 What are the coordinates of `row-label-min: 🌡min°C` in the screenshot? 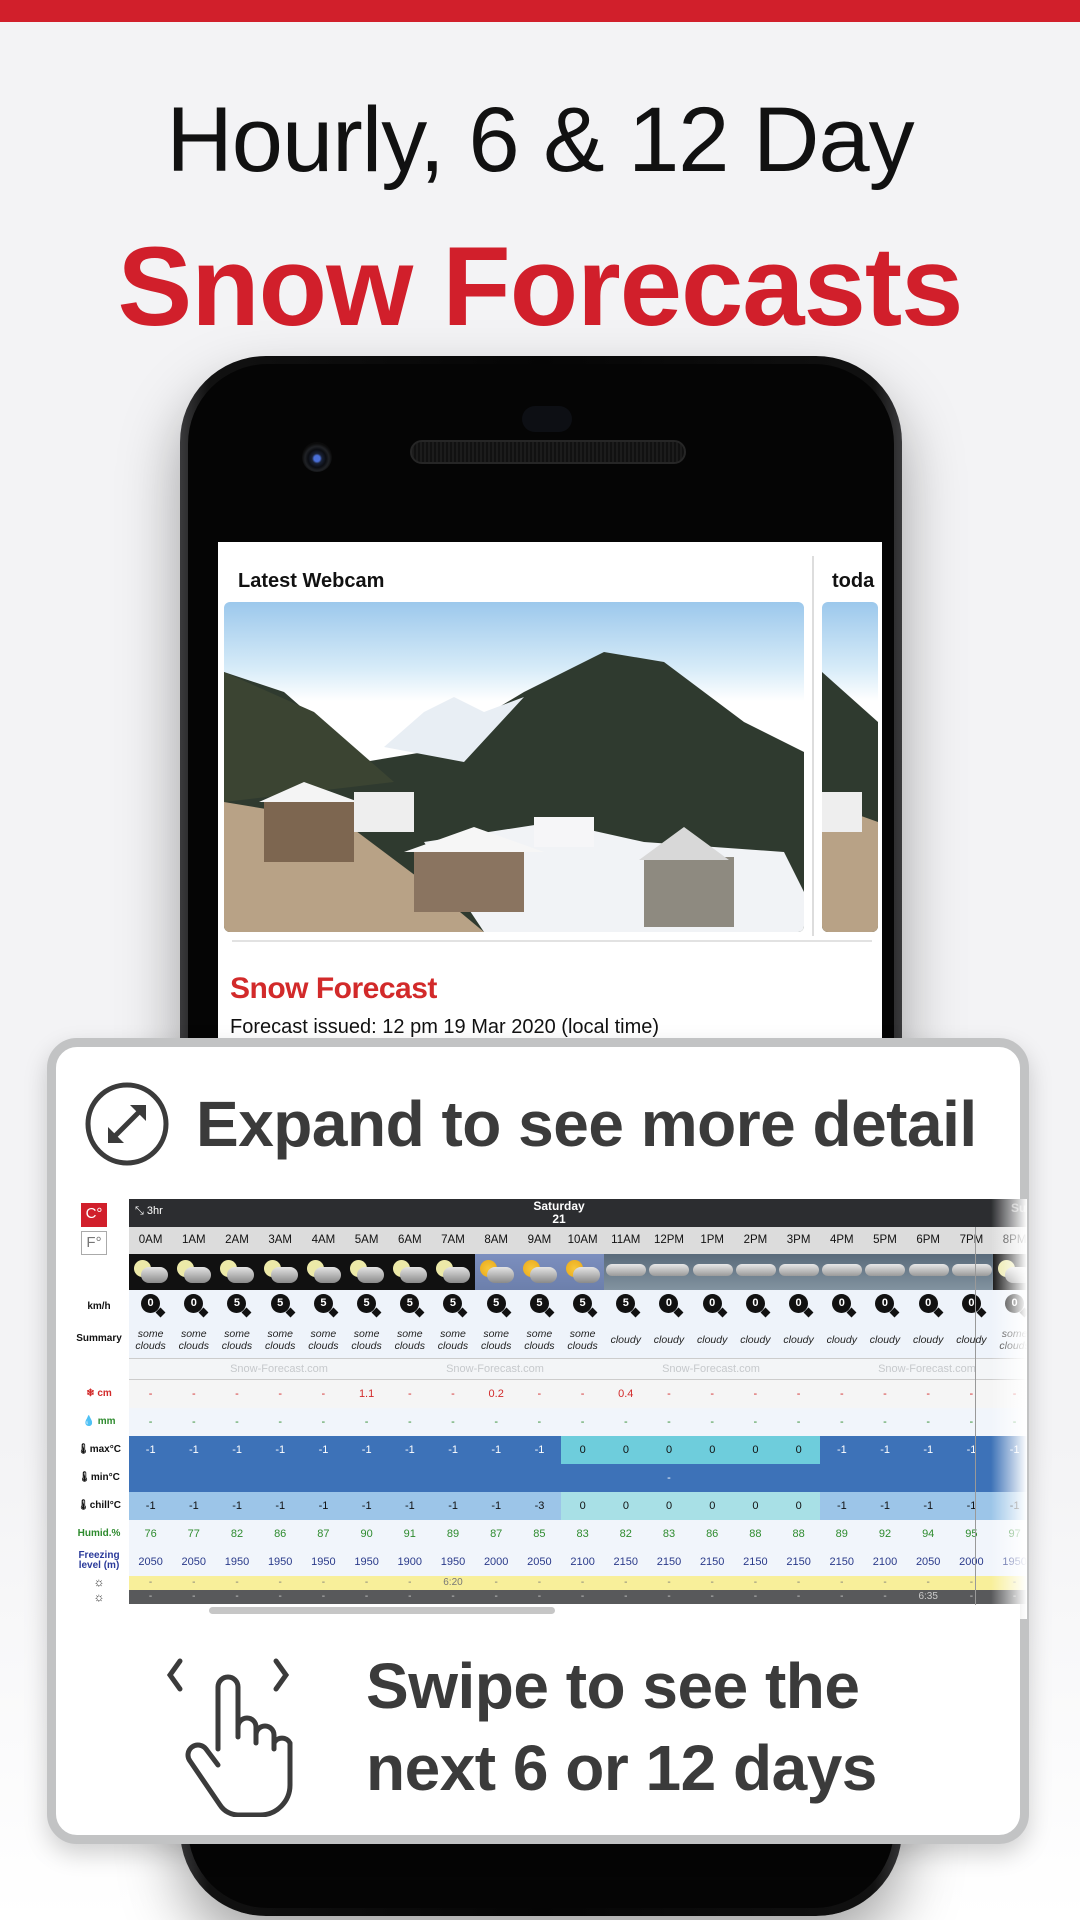 It's located at (99, 1477).